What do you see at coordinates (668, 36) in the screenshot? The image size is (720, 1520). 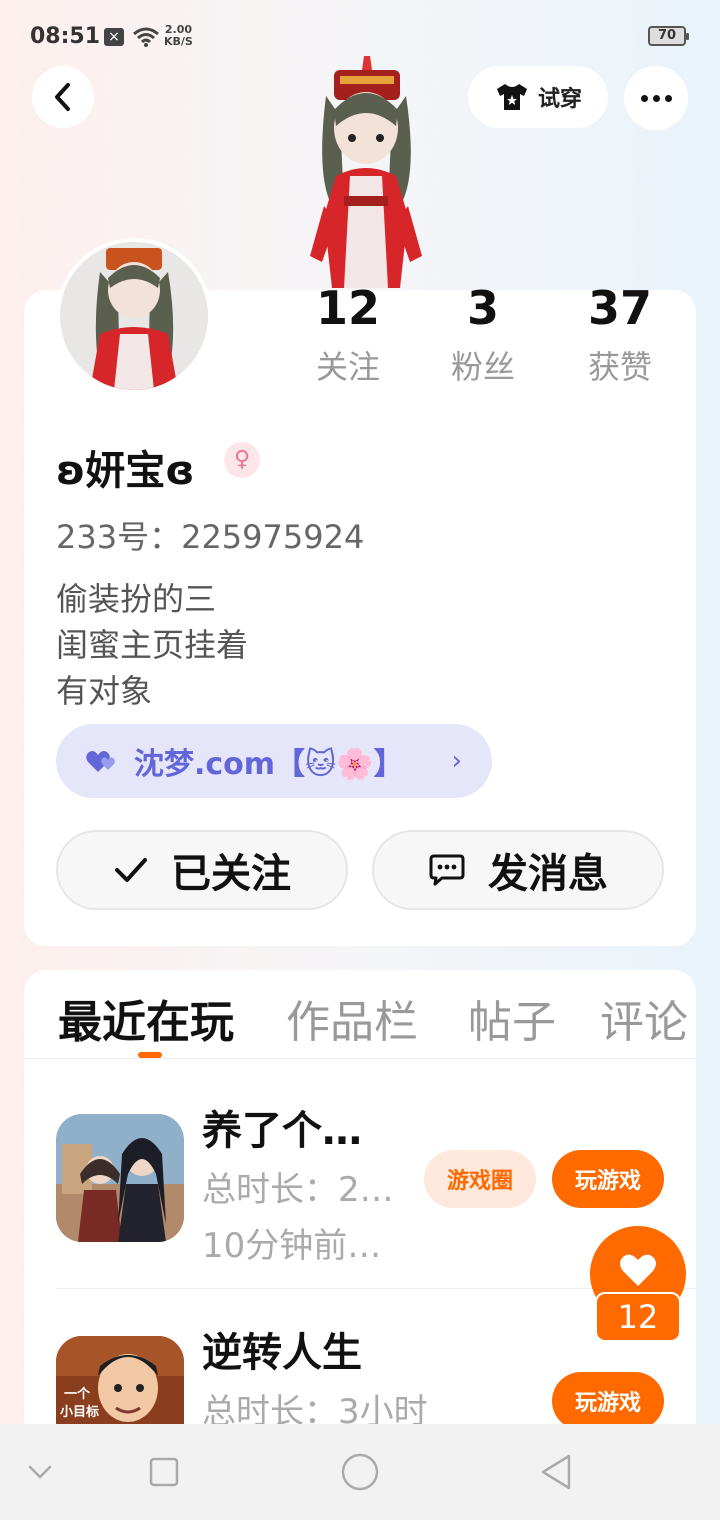 I see `battery-icon: 70` at bounding box center [668, 36].